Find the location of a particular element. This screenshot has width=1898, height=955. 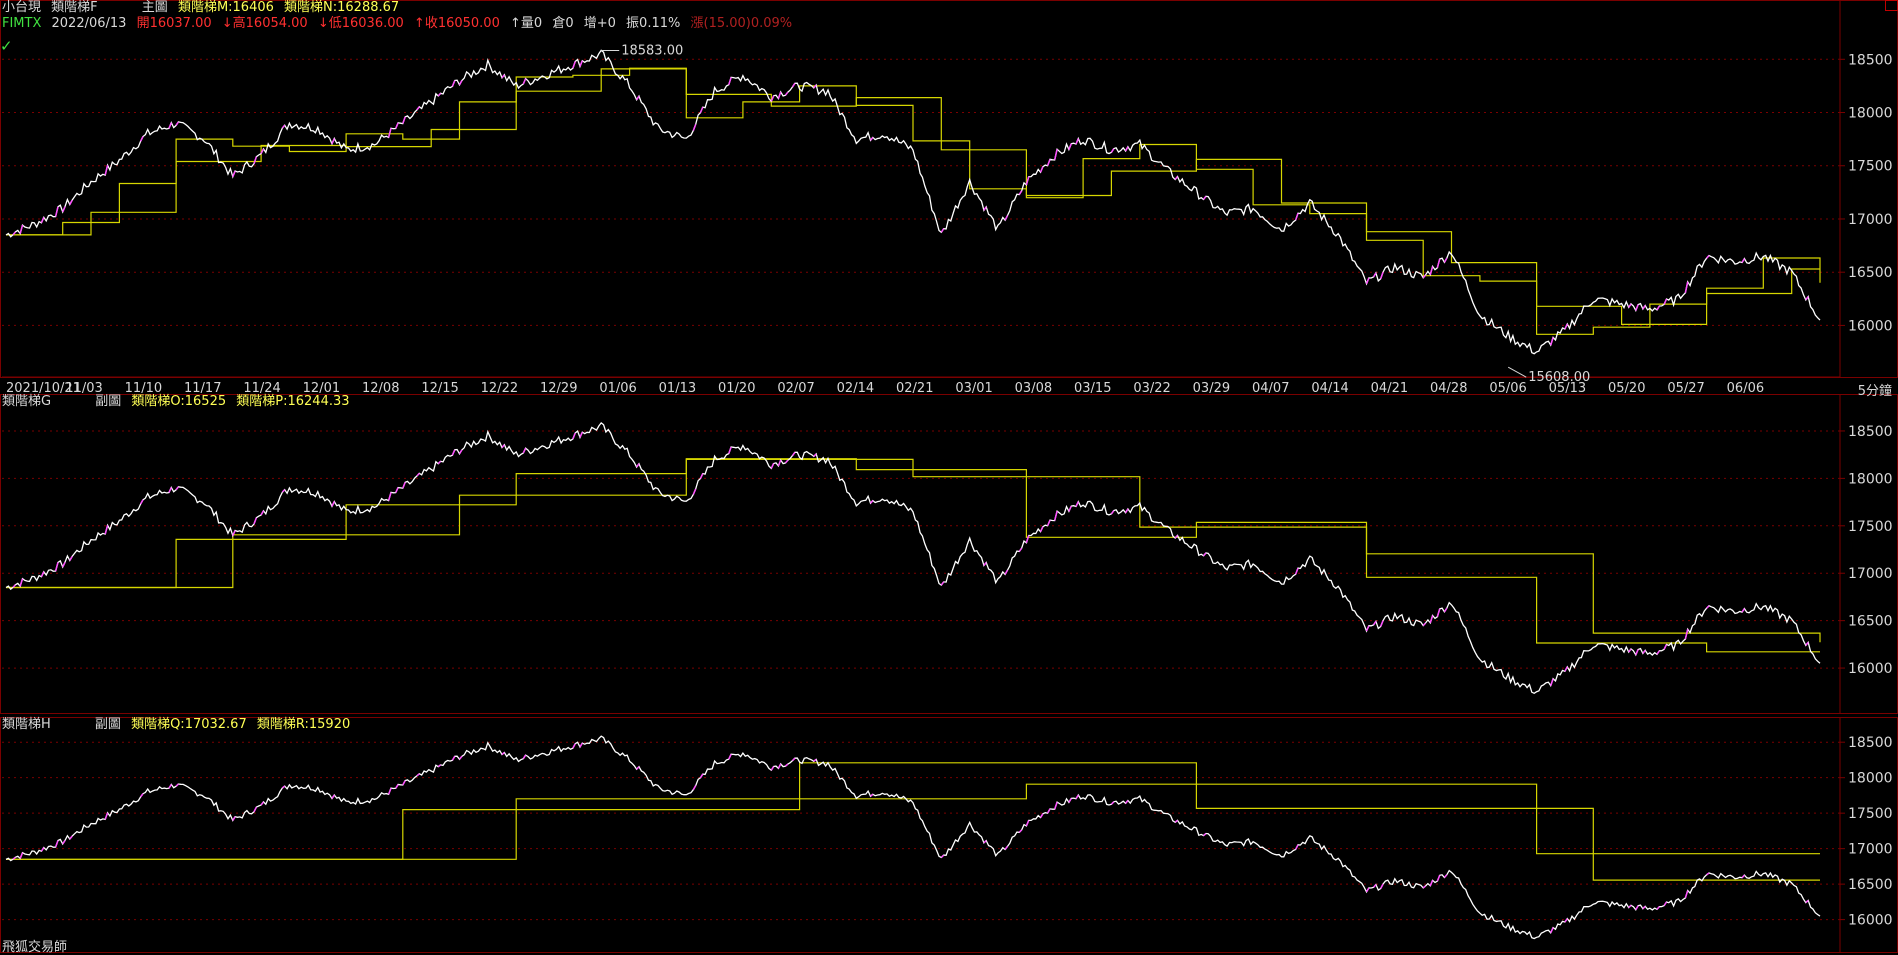

sub2-chart-role: 副圖 is located at coordinates (107, 724).